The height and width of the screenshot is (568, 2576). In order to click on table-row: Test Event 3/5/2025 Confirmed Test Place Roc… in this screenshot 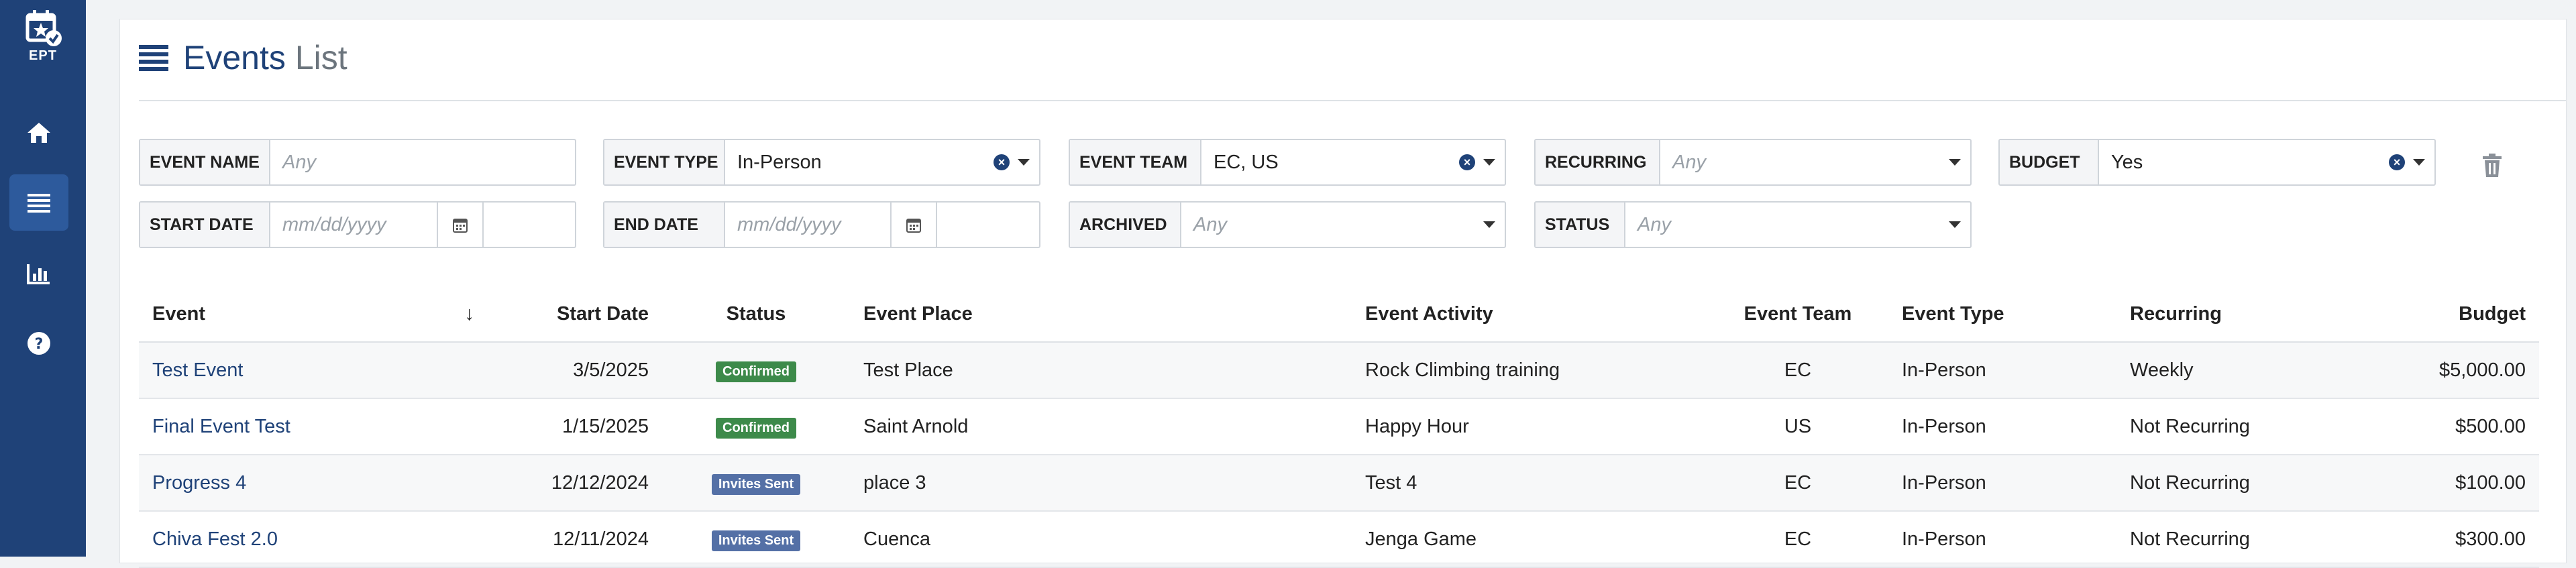, I will do `click(1339, 370)`.